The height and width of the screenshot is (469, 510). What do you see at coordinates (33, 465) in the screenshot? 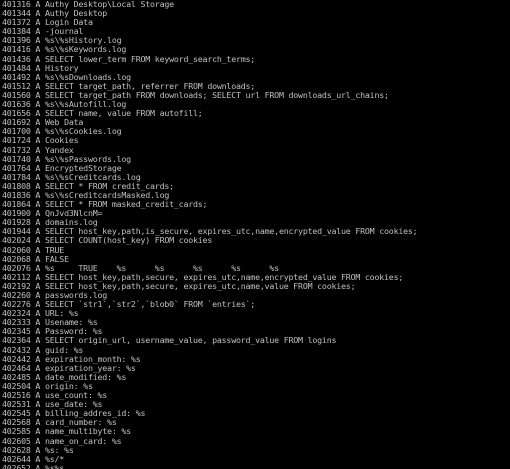
I see `output-line: 402652 A %s%s` at bounding box center [33, 465].